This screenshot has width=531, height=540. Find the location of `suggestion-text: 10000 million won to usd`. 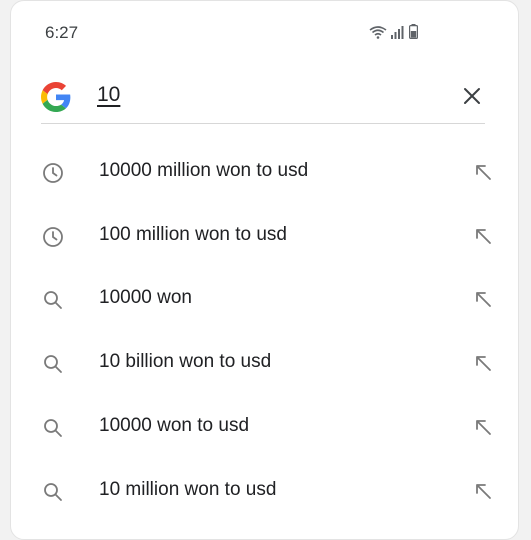

suggestion-text: 10000 million won to usd is located at coordinates (204, 170).